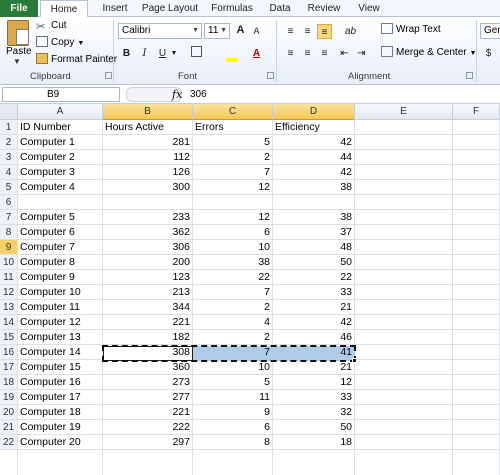 This screenshot has height=475, width=500. What do you see at coordinates (60, 427) in the screenshot?
I see `cell-a21: Computer 19` at bounding box center [60, 427].